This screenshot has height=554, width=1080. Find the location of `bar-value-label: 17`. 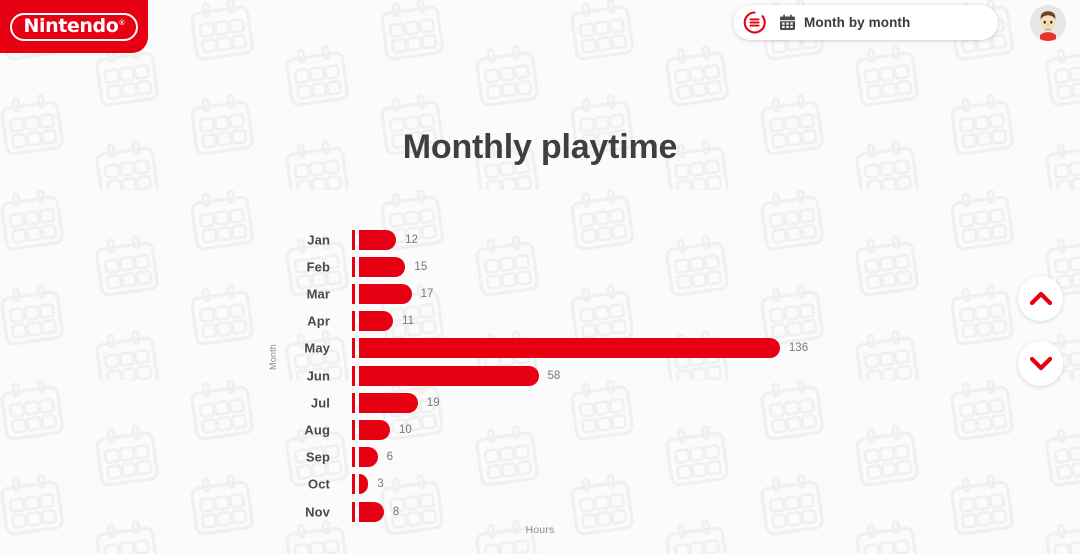

bar-value-label: 17 is located at coordinates (427, 293).